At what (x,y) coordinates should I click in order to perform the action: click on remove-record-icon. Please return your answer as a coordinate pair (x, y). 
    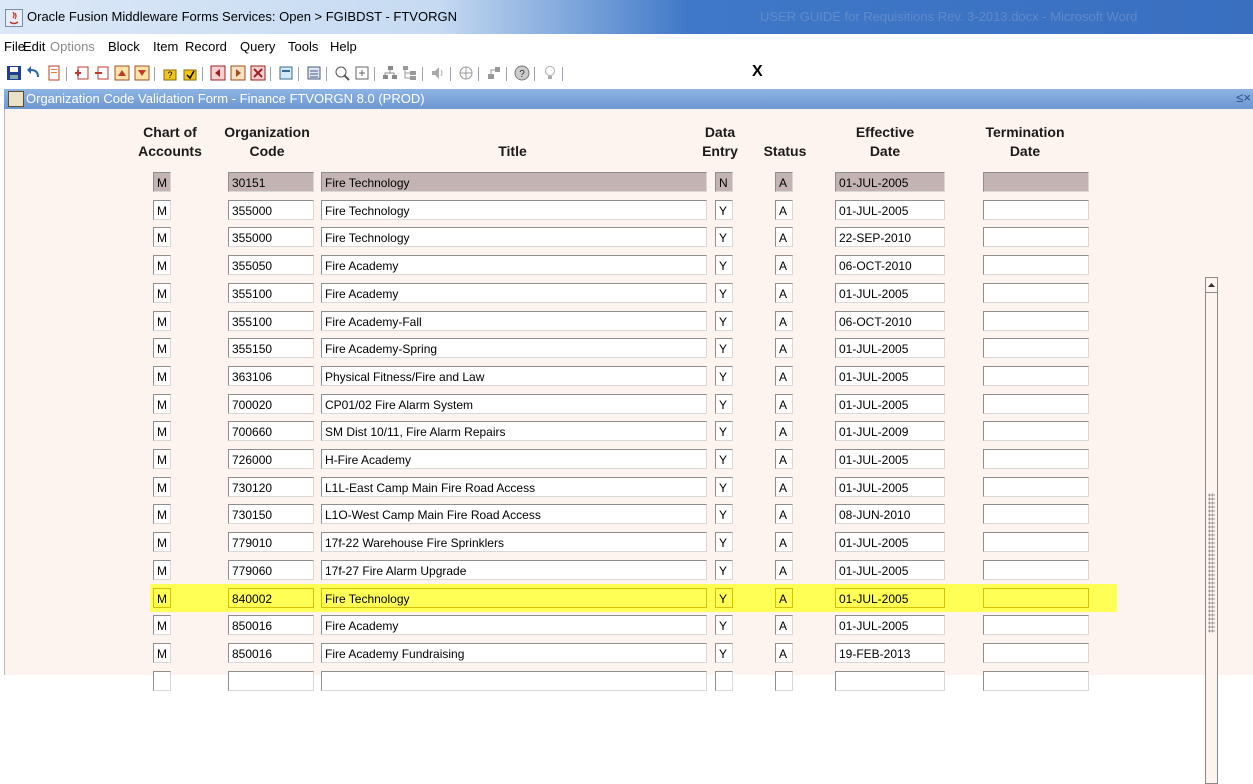
    Looking at the image, I should click on (102, 73).